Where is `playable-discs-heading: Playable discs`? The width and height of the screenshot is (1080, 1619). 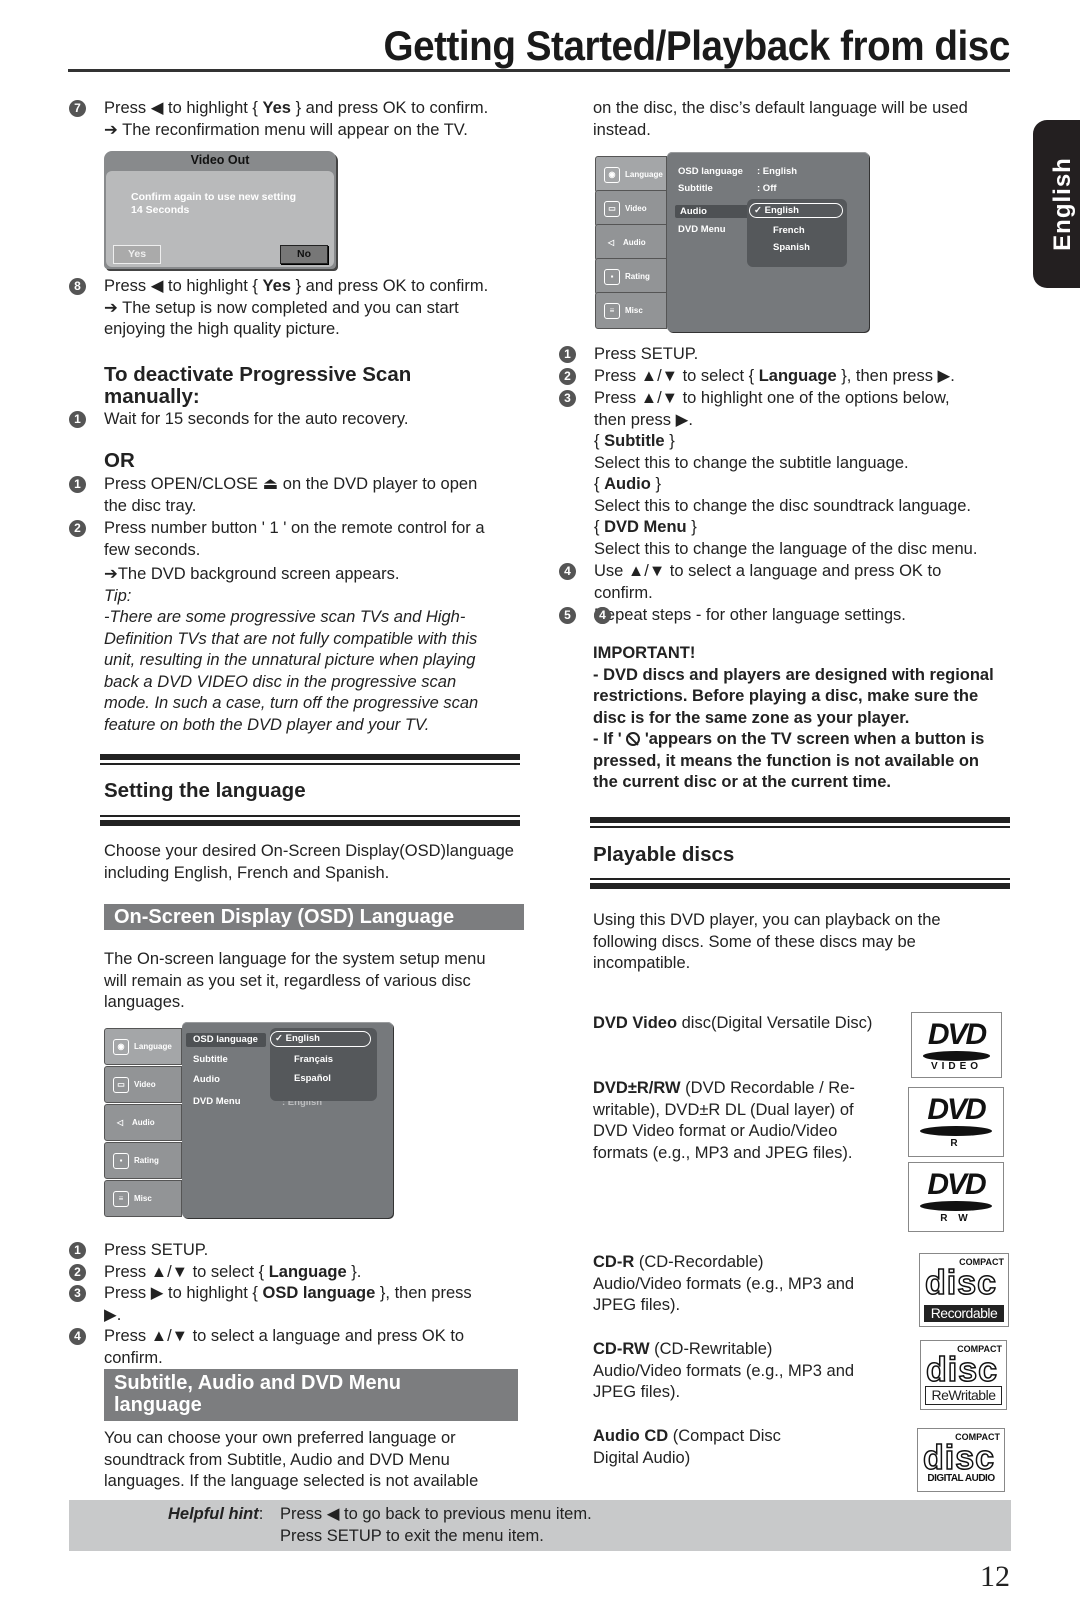 playable-discs-heading: Playable discs is located at coordinates (664, 854).